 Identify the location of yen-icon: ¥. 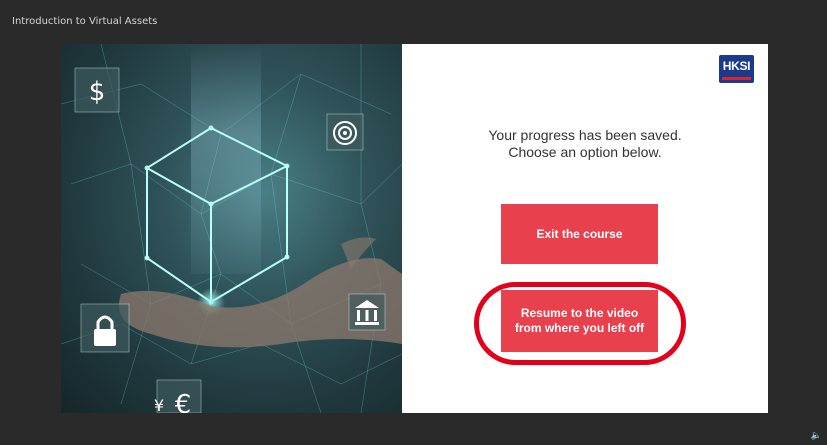
(159, 404).